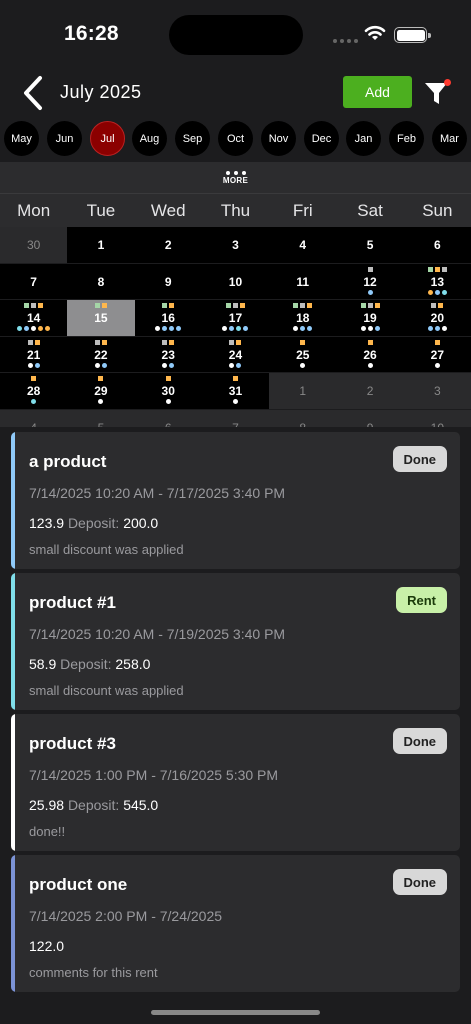 The image size is (471, 1024). I want to click on month-chip-jan: Jan, so click(363, 138).